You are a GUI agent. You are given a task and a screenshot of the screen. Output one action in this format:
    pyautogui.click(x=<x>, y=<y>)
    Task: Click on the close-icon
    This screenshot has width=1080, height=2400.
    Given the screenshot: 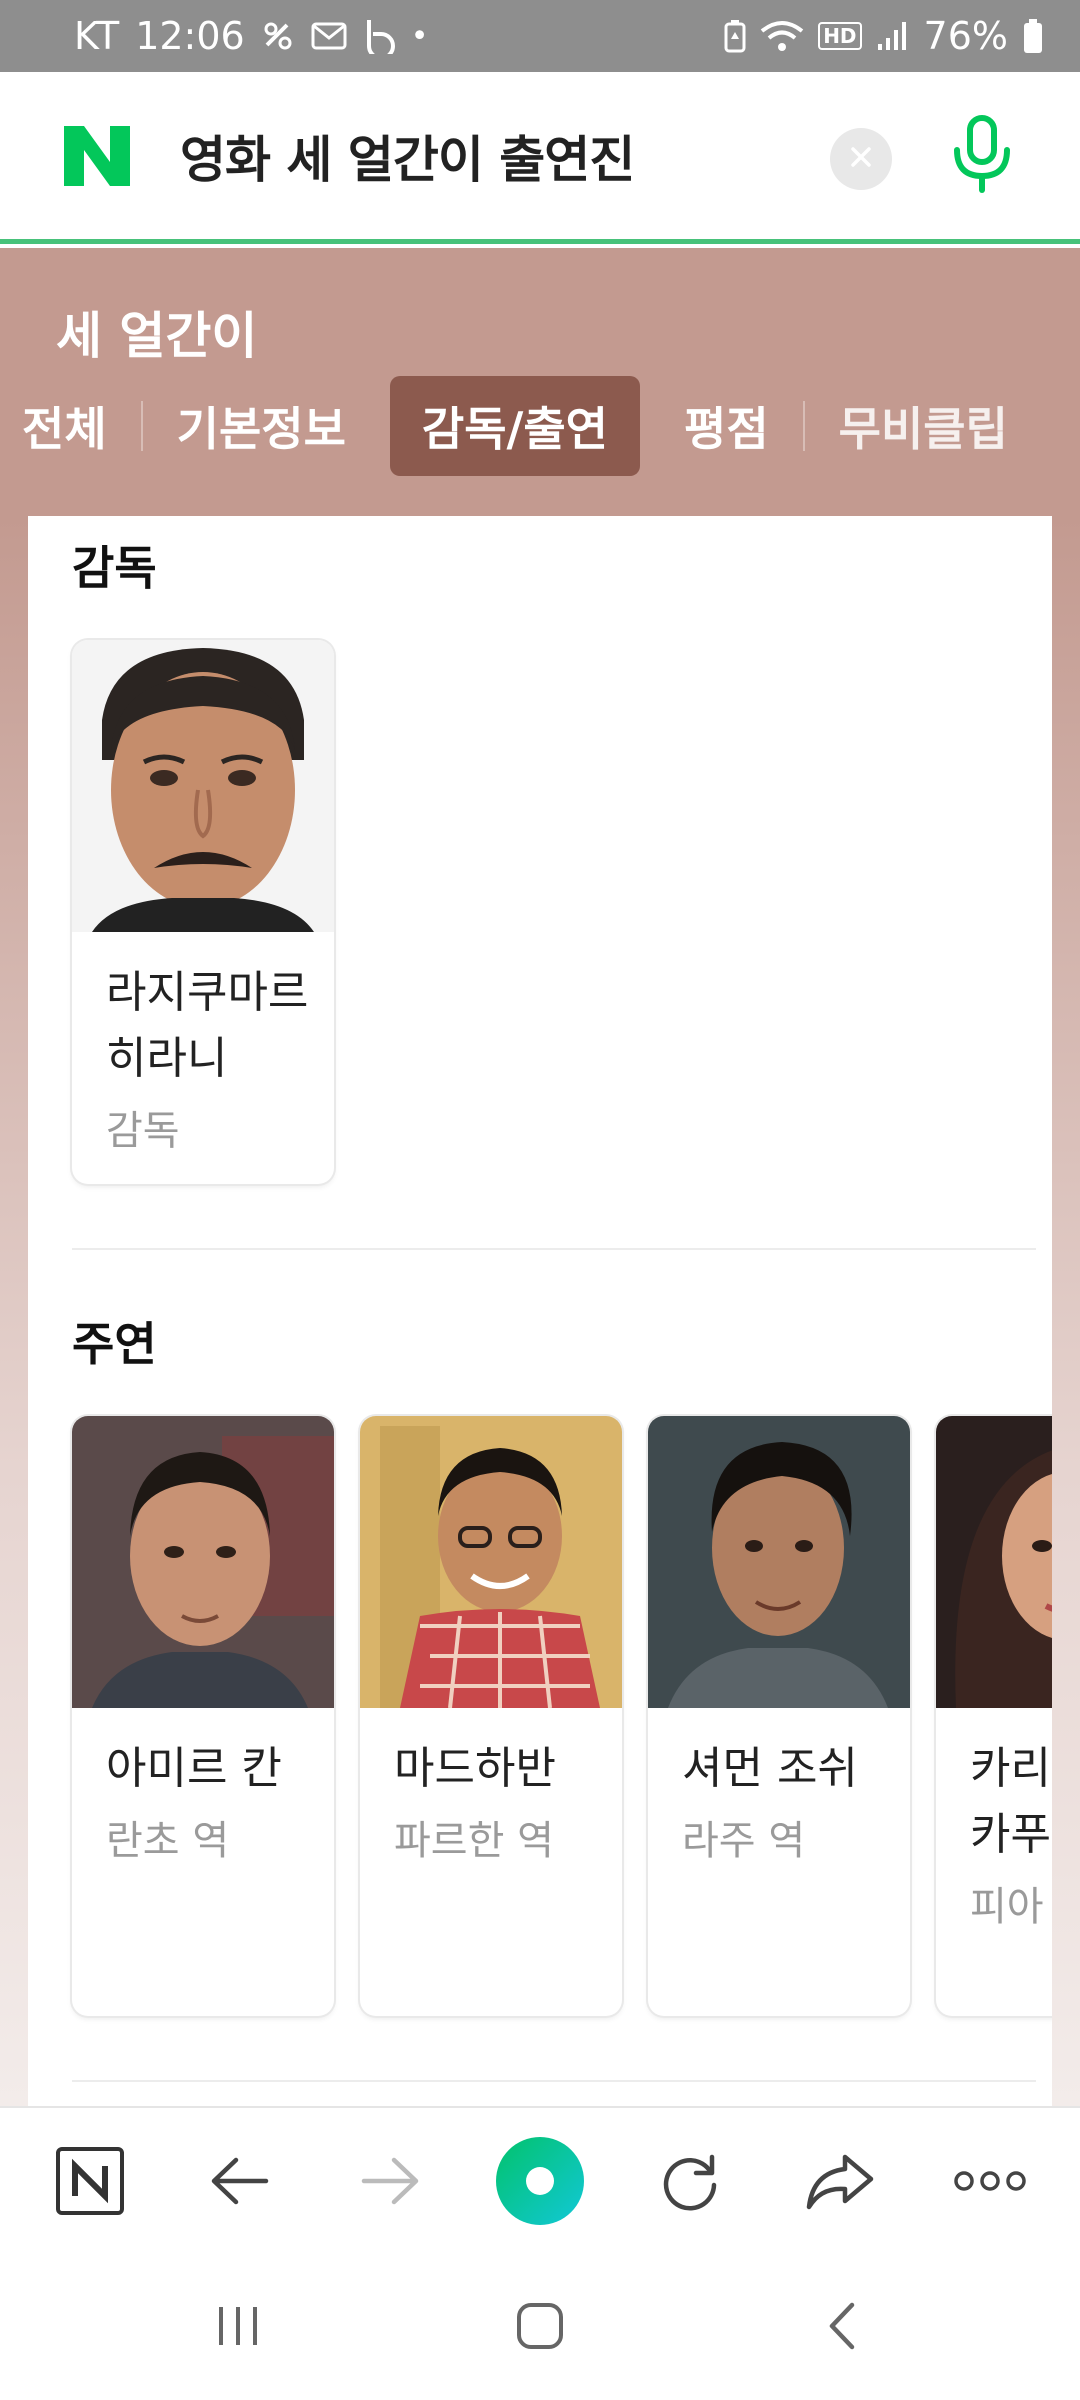 What is the action you would take?
    pyautogui.click(x=861, y=159)
    